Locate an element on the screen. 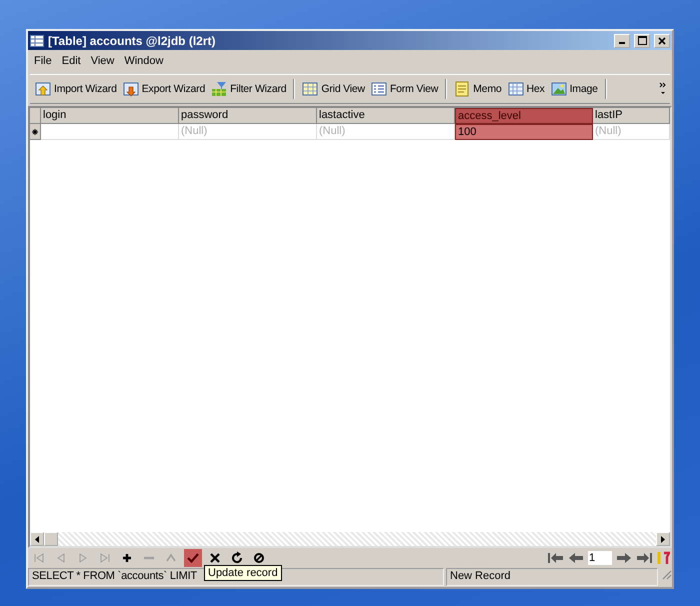 This screenshot has width=700, height=606. maximize-icon is located at coordinates (642, 40).